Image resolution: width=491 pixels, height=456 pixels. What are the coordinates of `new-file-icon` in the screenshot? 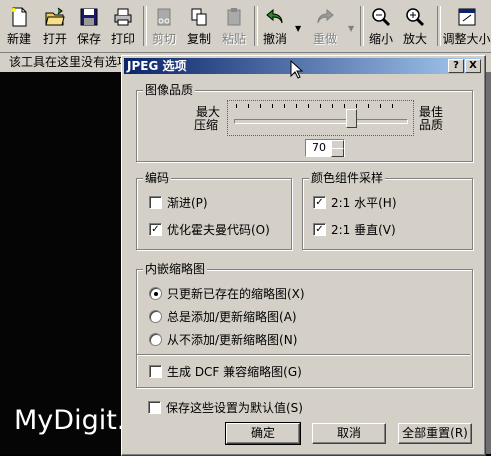 It's located at (19, 17).